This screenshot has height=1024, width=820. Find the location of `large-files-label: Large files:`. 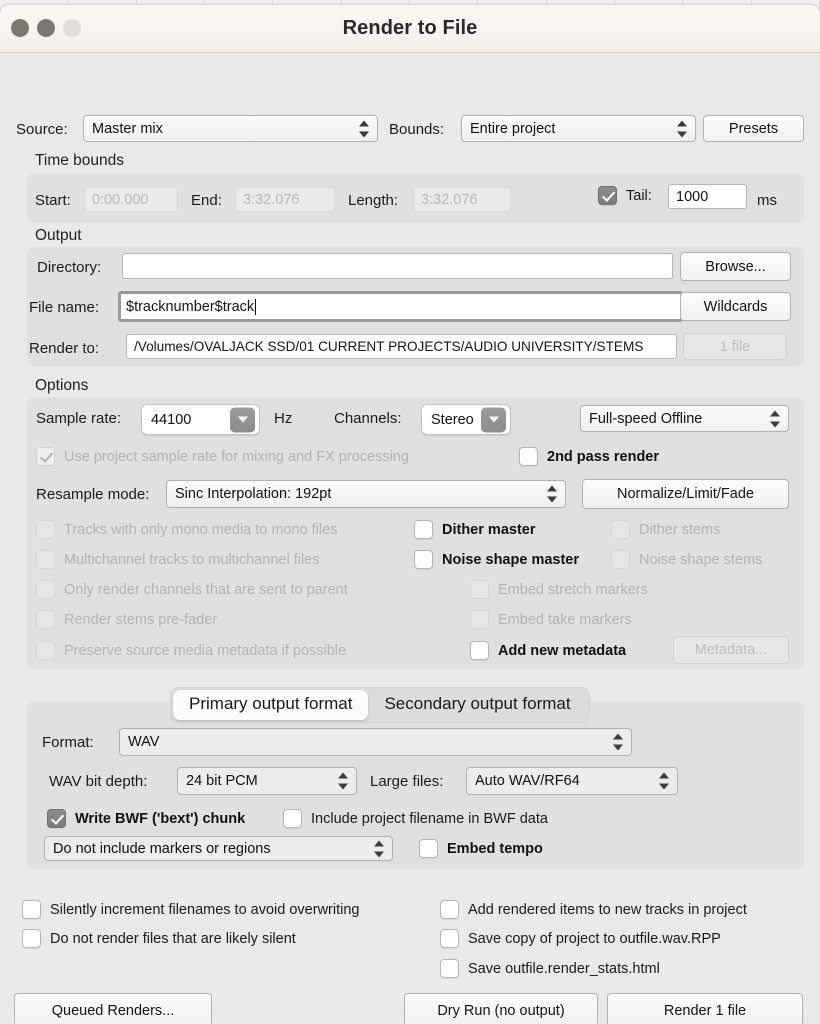

large-files-label: Large files: is located at coordinates (407, 781).